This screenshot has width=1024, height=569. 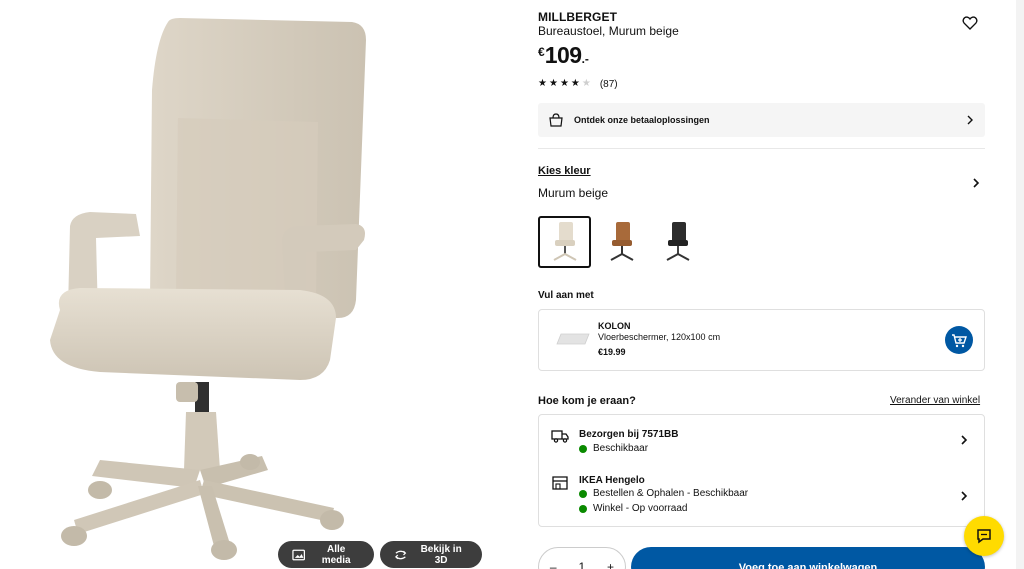 What do you see at coordinates (608, 84) in the screenshot?
I see `review-count: (87)` at bounding box center [608, 84].